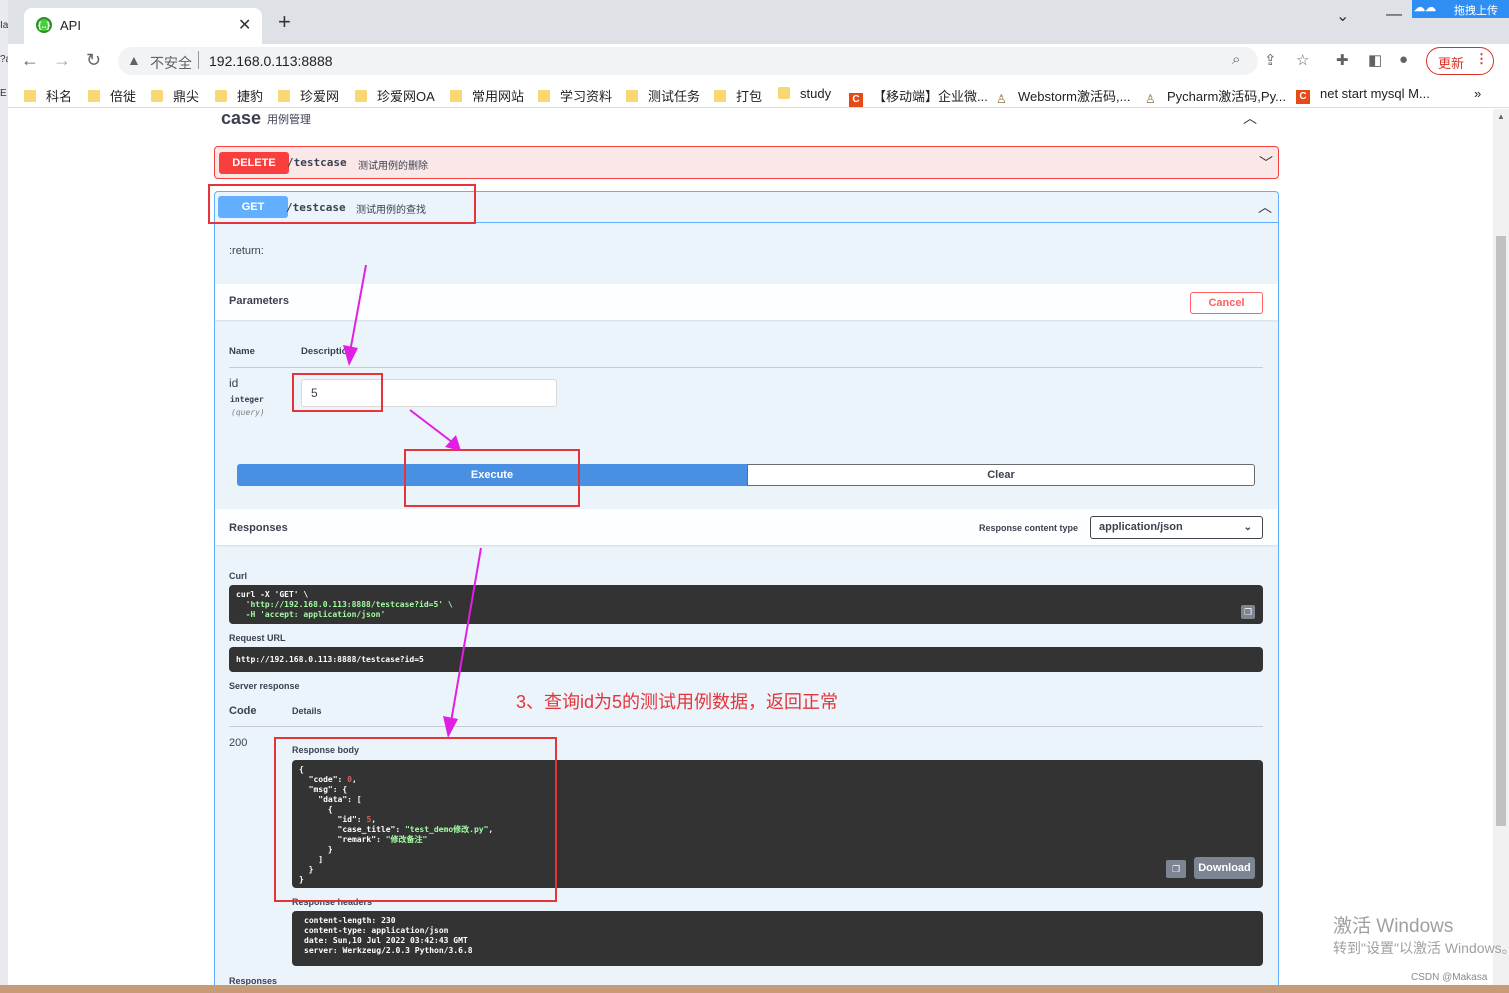 This screenshot has width=1509, height=993. What do you see at coordinates (358, 308) in the screenshot?
I see `arrow-to-input` at bounding box center [358, 308].